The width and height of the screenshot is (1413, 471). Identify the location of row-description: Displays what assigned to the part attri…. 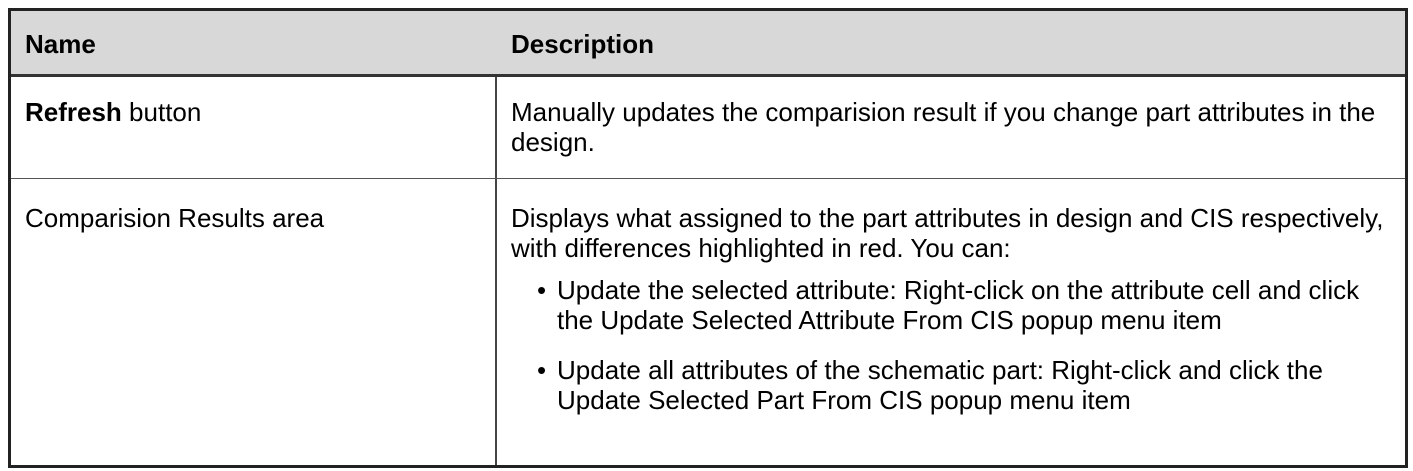
(947, 233).